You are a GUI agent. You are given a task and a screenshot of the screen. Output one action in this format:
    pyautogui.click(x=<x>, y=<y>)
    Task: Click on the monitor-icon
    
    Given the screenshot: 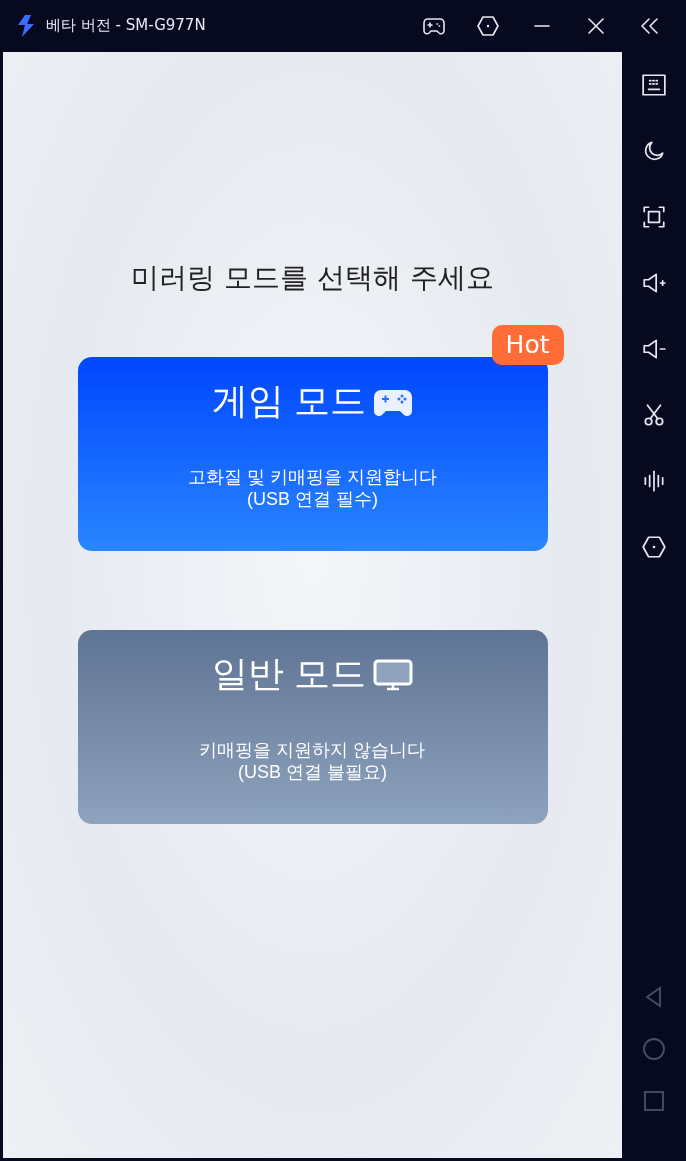 What is the action you would take?
    pyautogui.click(x=392, y=674)
    